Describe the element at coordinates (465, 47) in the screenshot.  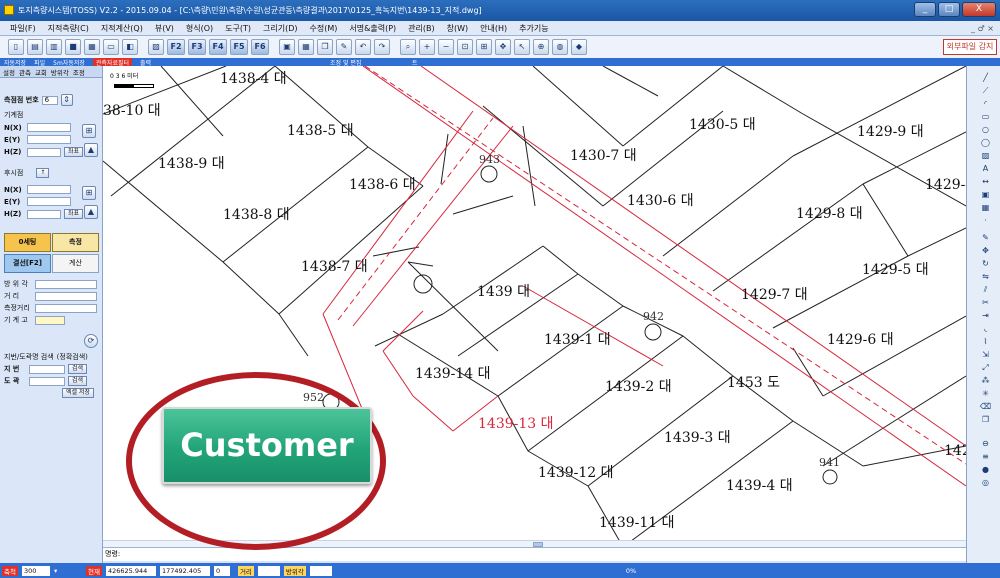
I see `zoom-window-icon: ⊡` at that location.